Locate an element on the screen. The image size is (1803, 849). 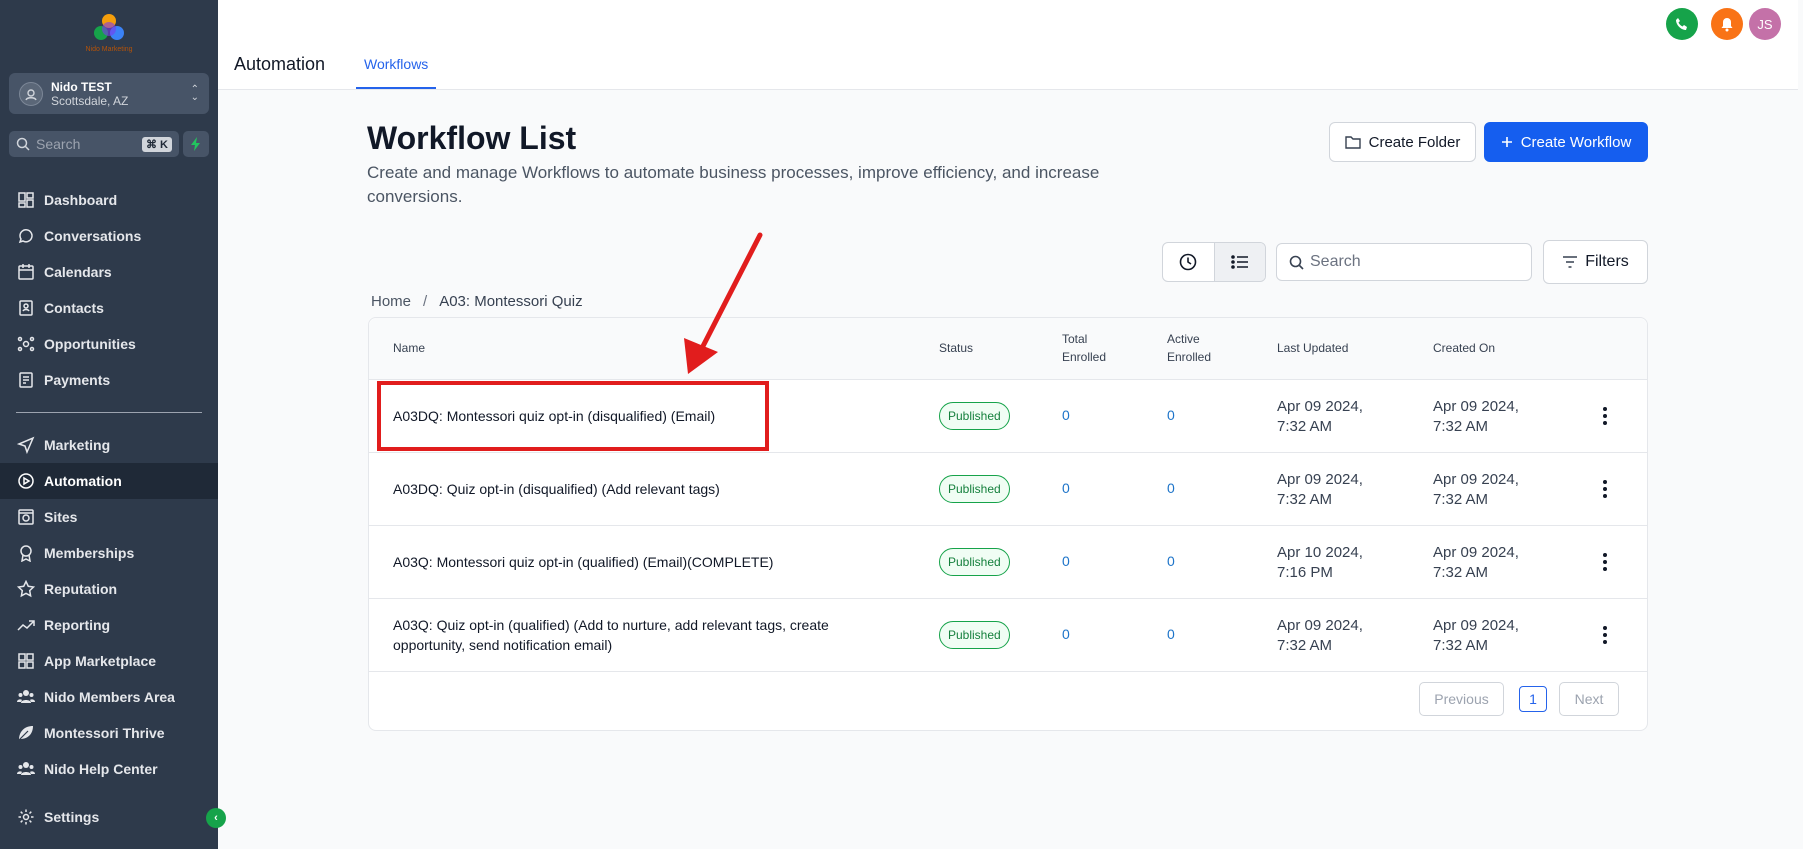
create-workflow-button: Create Workflow is located at coordinates (1566, 142).